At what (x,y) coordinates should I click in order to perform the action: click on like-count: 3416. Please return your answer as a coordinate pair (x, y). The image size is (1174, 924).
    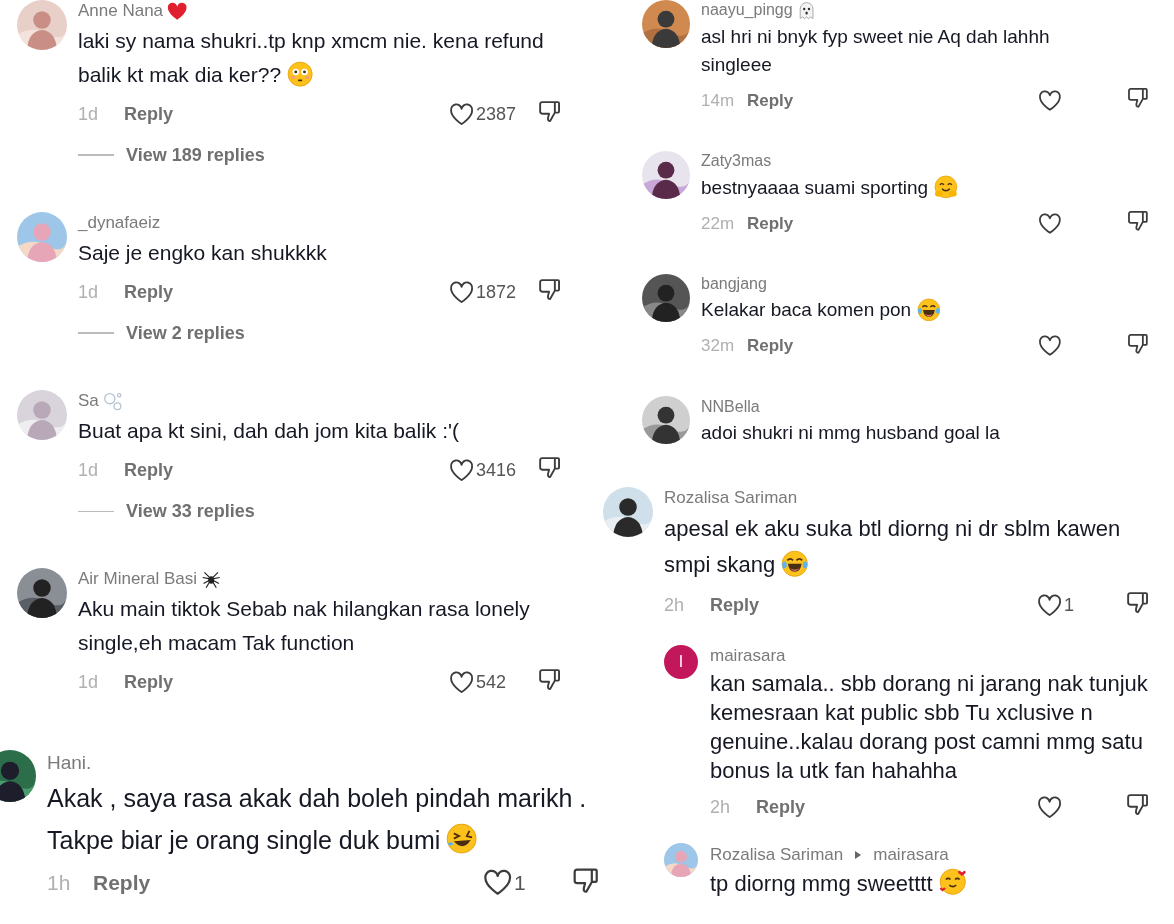
    Looking at the image, I should click on (496, 470).